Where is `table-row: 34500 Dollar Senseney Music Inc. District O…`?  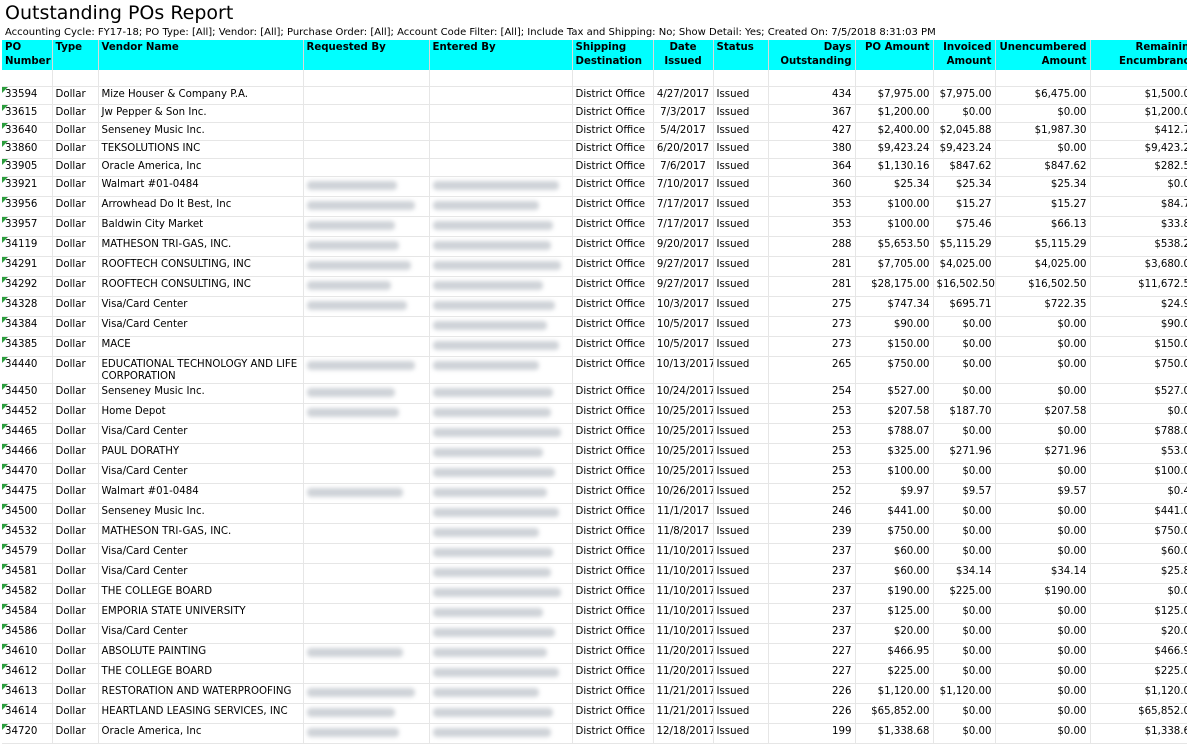 table-row: 34500 Dollar Senseney Music Inc. District O… is located at coordinates (594, 513).